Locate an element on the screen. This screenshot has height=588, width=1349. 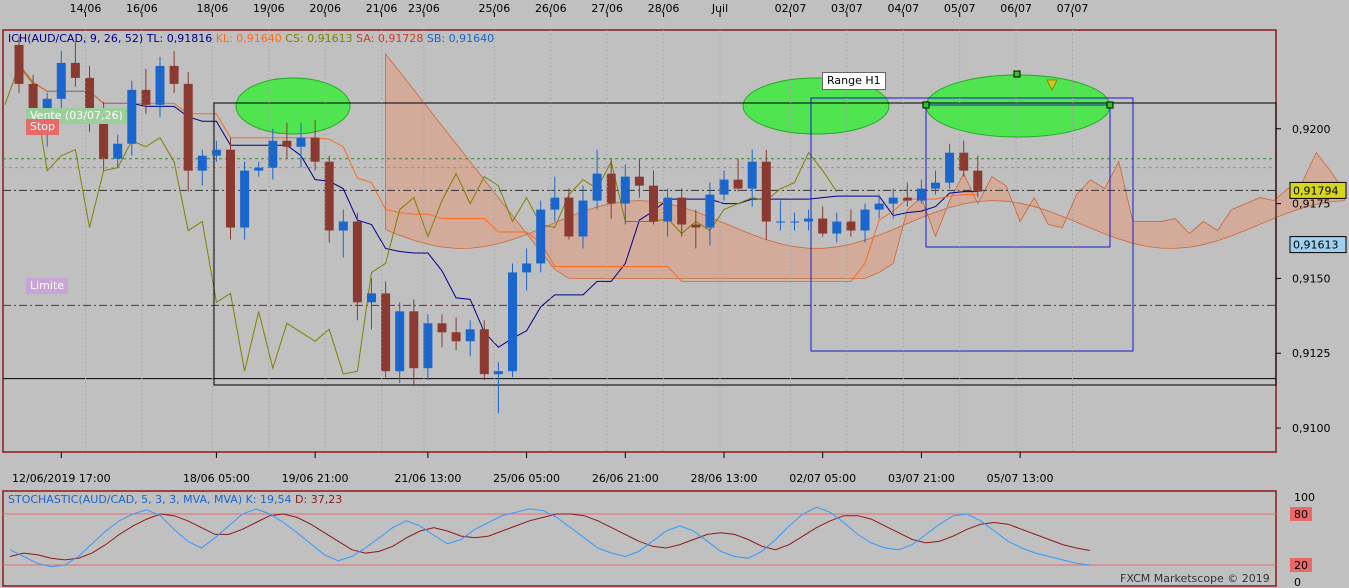
sa-label: SA: 0,91728 is located at coordinates (390, 38).